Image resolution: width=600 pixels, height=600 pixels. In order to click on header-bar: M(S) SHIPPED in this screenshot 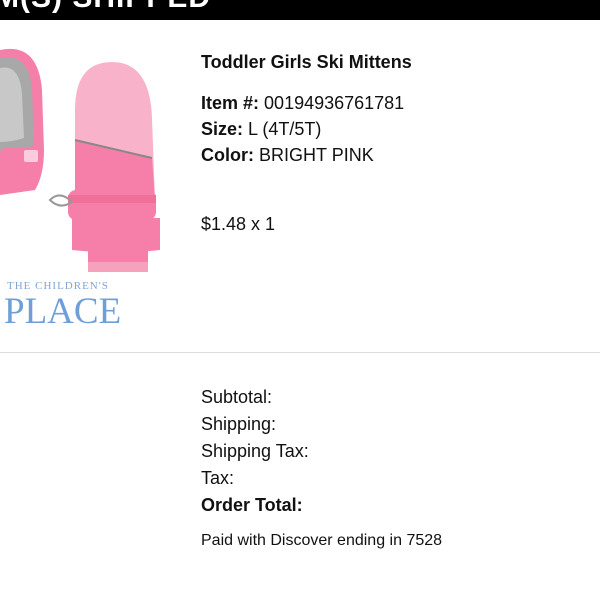, I will do `click(300, 10)`.